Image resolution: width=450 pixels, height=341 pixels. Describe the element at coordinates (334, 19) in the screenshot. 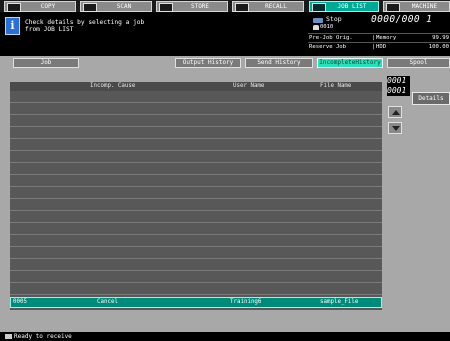

I see `machine-state: Stop` at that location.